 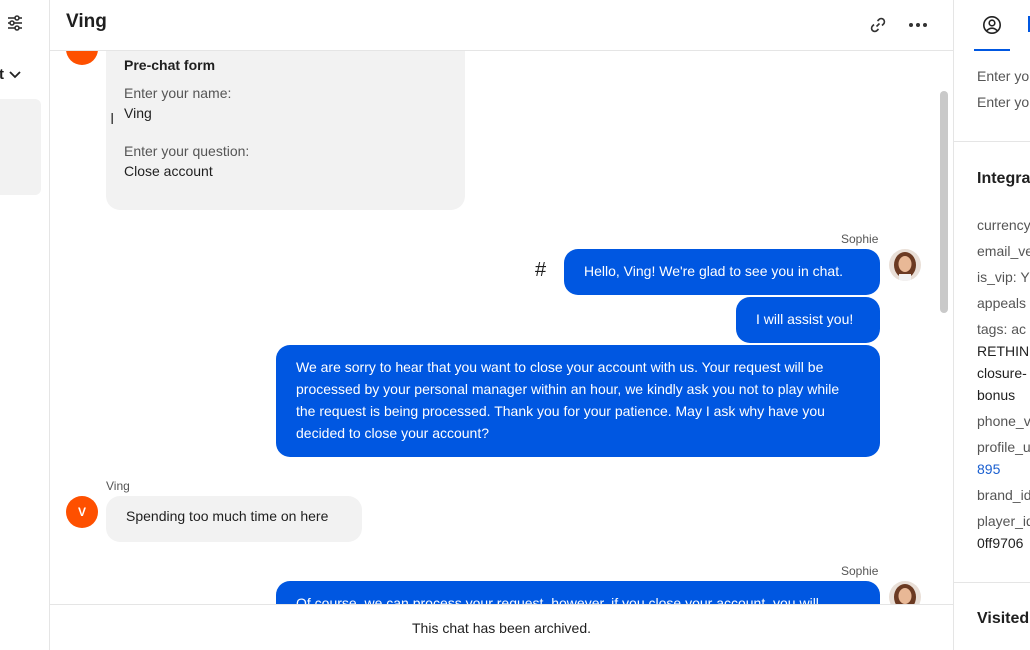 I want to click on field-name: Enter yo, so click(x=1003, y=76).